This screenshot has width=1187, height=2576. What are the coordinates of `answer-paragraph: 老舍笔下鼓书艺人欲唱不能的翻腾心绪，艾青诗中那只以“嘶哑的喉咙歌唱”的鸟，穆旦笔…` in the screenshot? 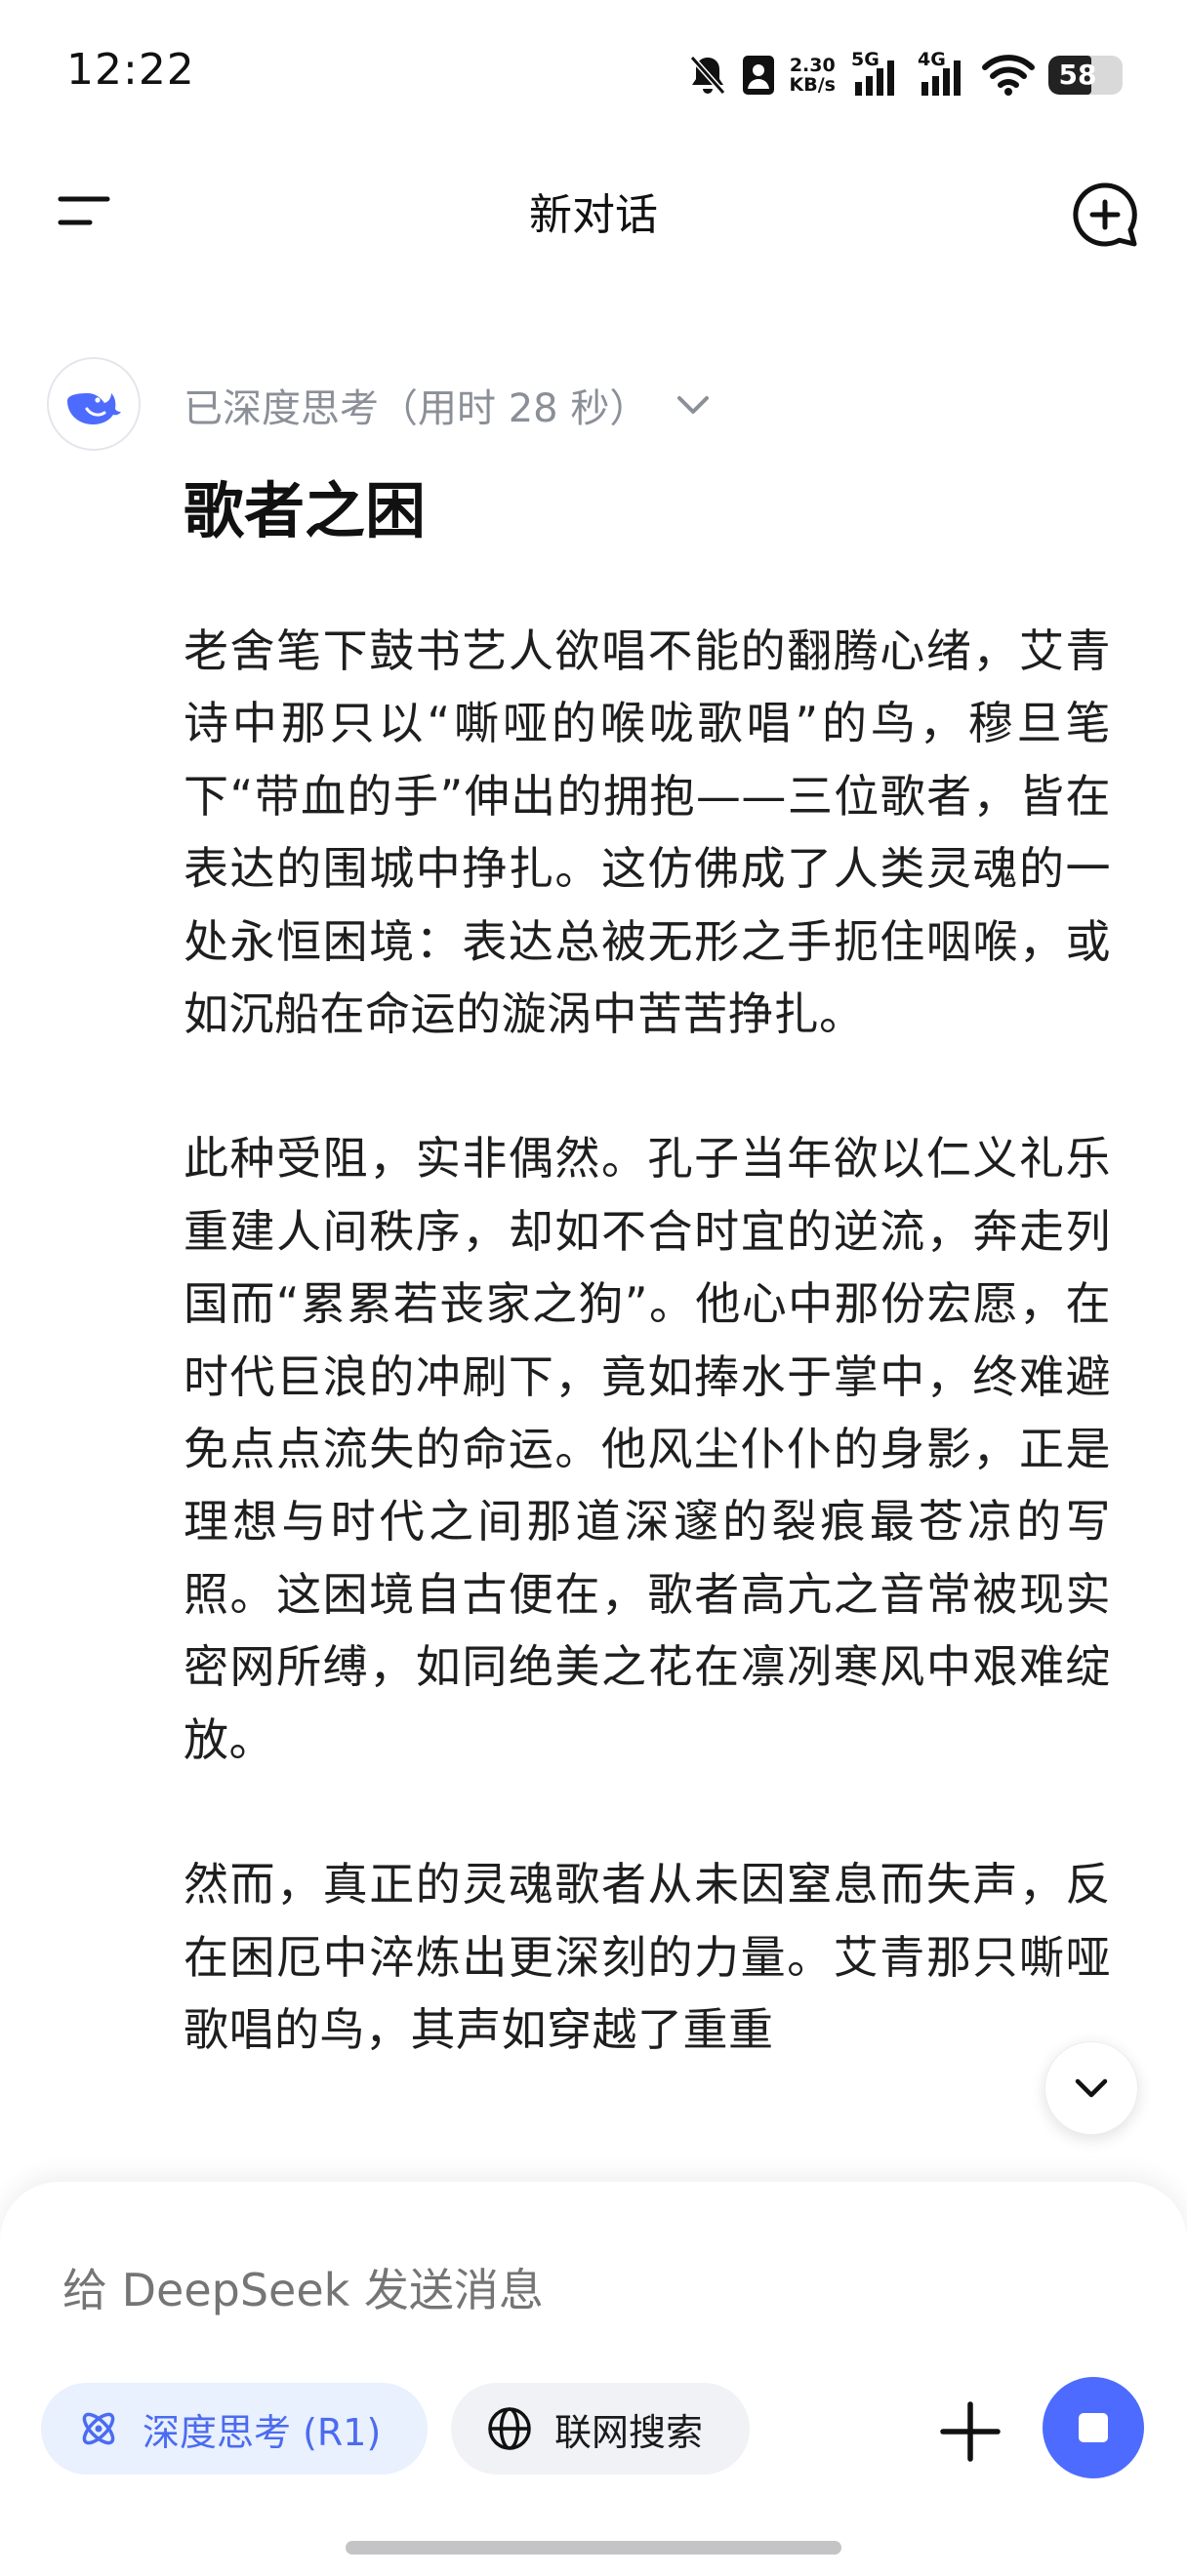 It's located at (647, 832).